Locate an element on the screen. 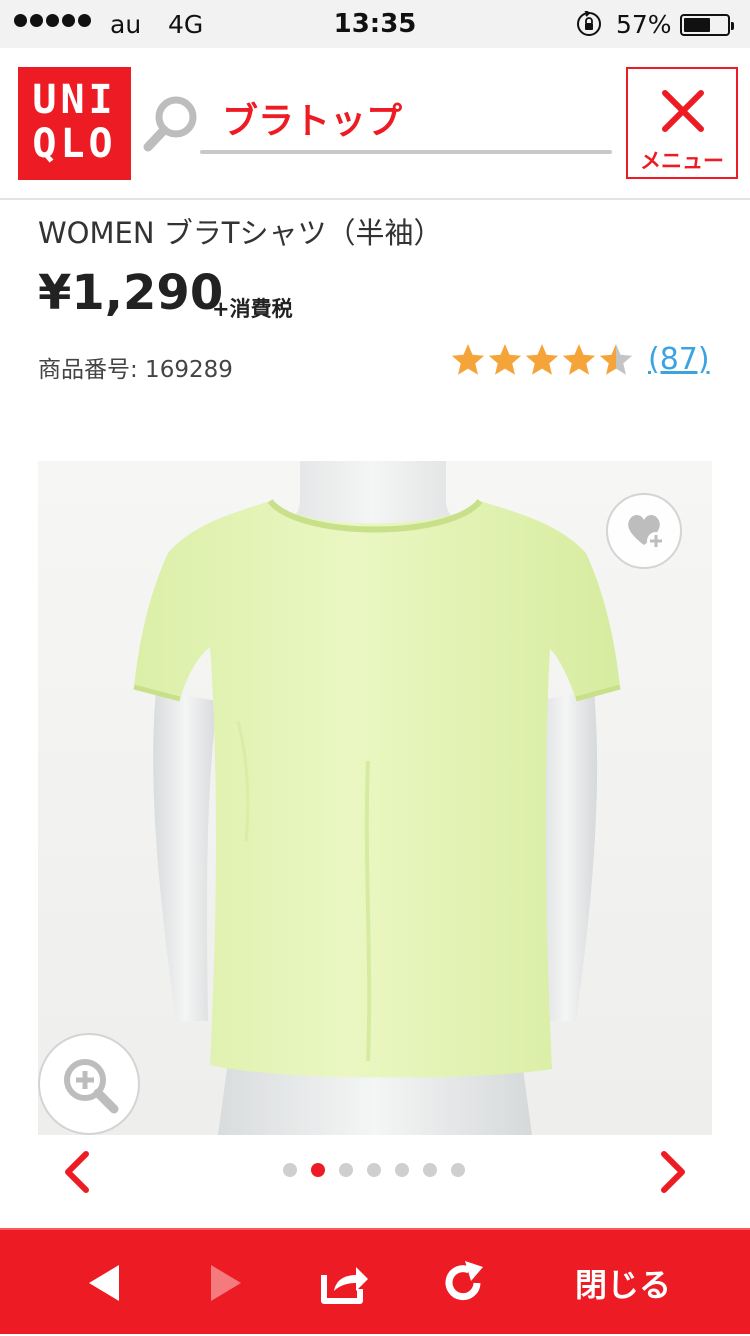 The width and height of the screenshot is (750, 1336). battery-icon is located at coordinates (707, 25).